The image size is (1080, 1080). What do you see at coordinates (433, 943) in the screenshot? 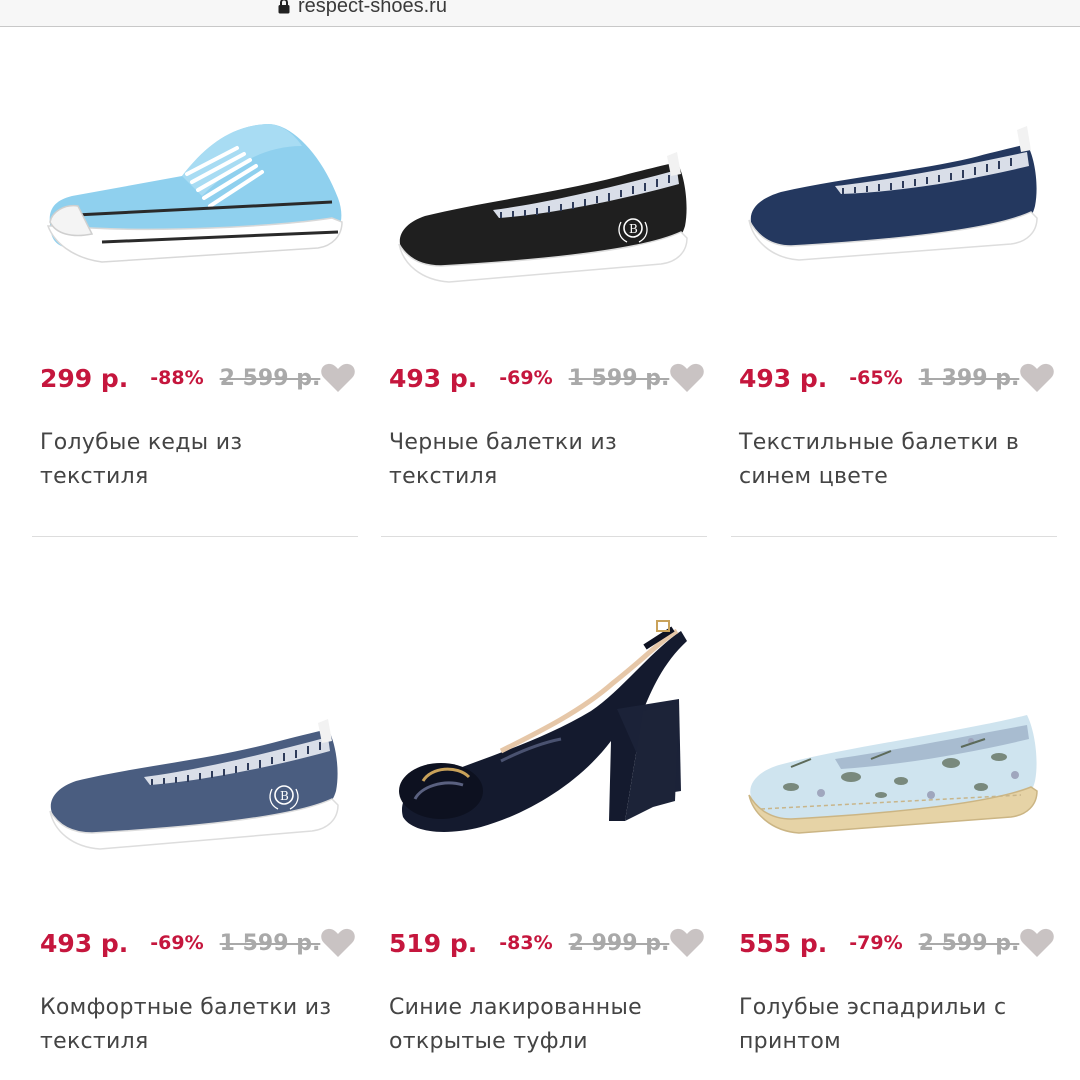
I see `price: 519 р.` at bounding box center [433, 943].